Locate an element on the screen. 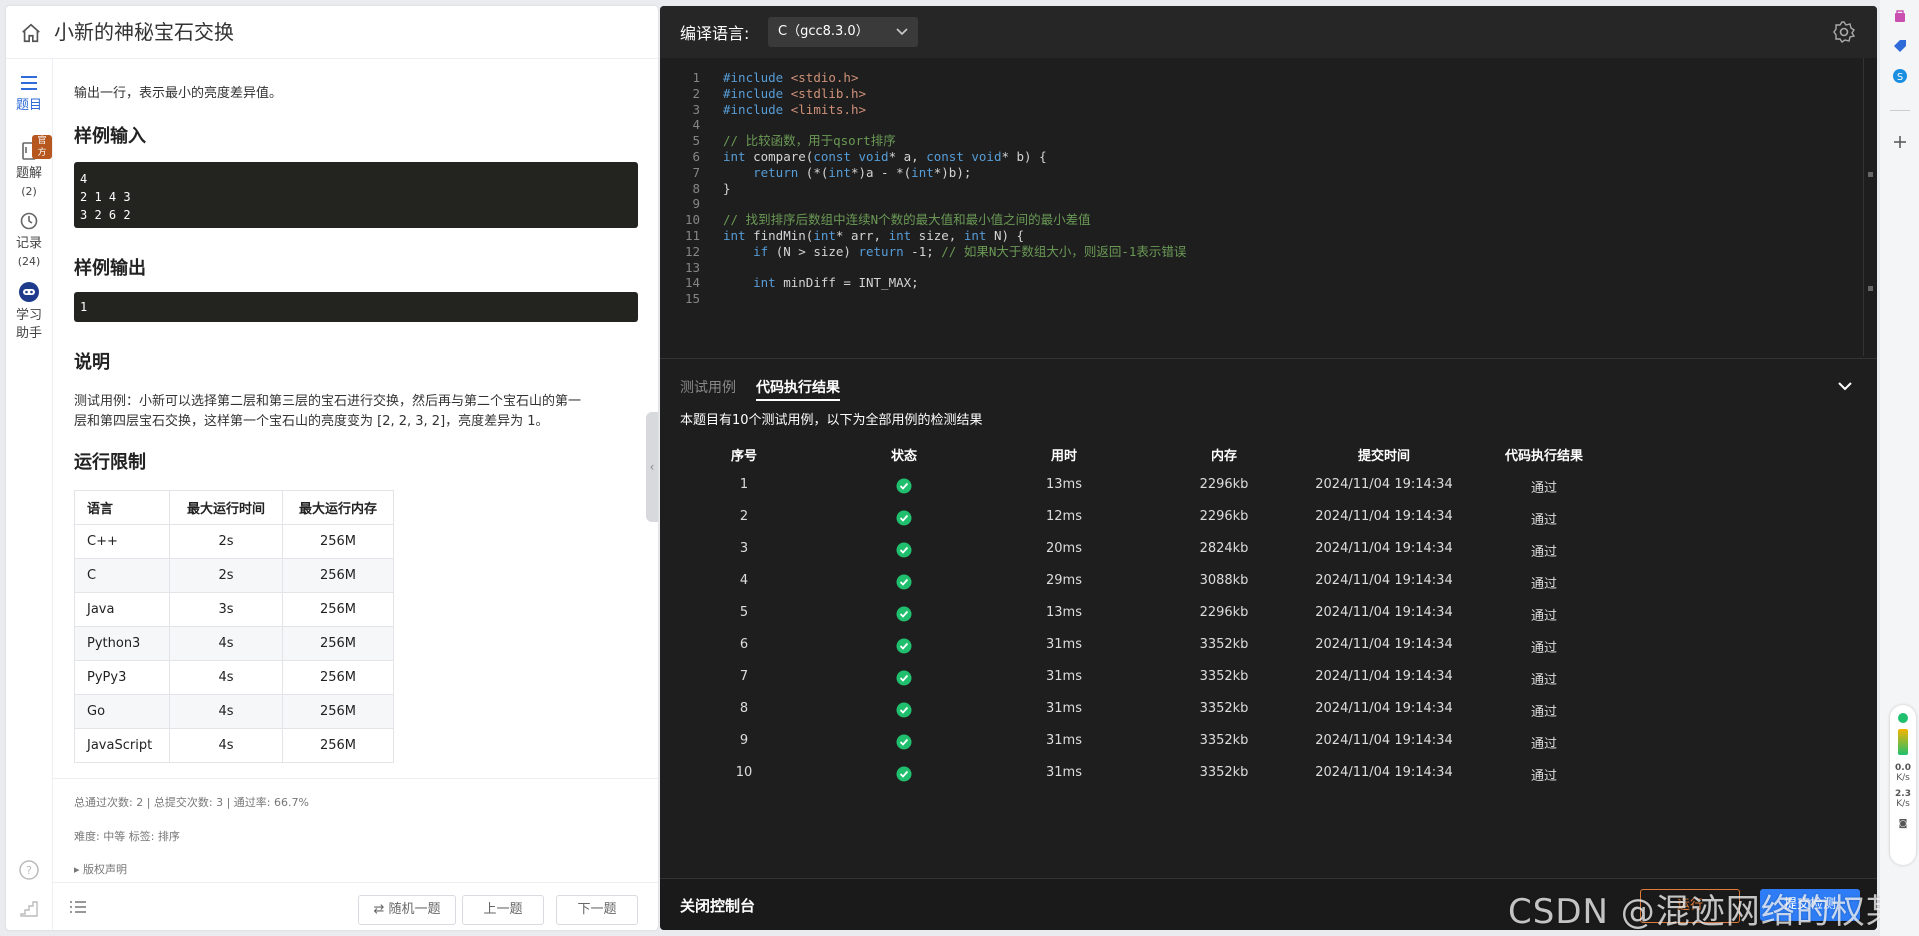 The height and width of the screenshot is (936, 1919). shuffle-icon: ⇄ is located at coordinates (381, 909).